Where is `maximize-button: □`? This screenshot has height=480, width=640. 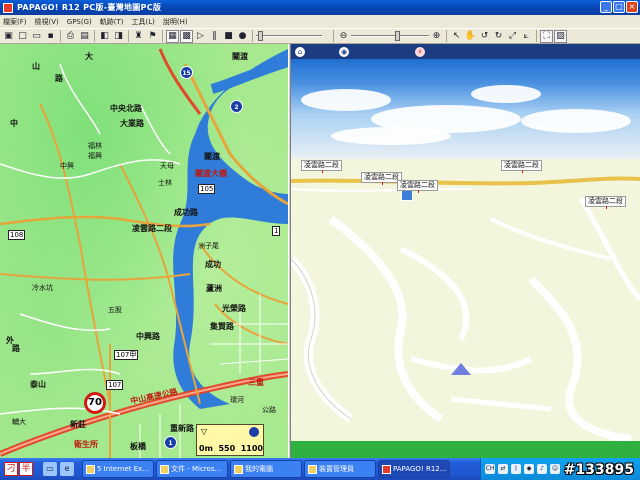 maximize-button: □ is located at coordinates (619, 7).